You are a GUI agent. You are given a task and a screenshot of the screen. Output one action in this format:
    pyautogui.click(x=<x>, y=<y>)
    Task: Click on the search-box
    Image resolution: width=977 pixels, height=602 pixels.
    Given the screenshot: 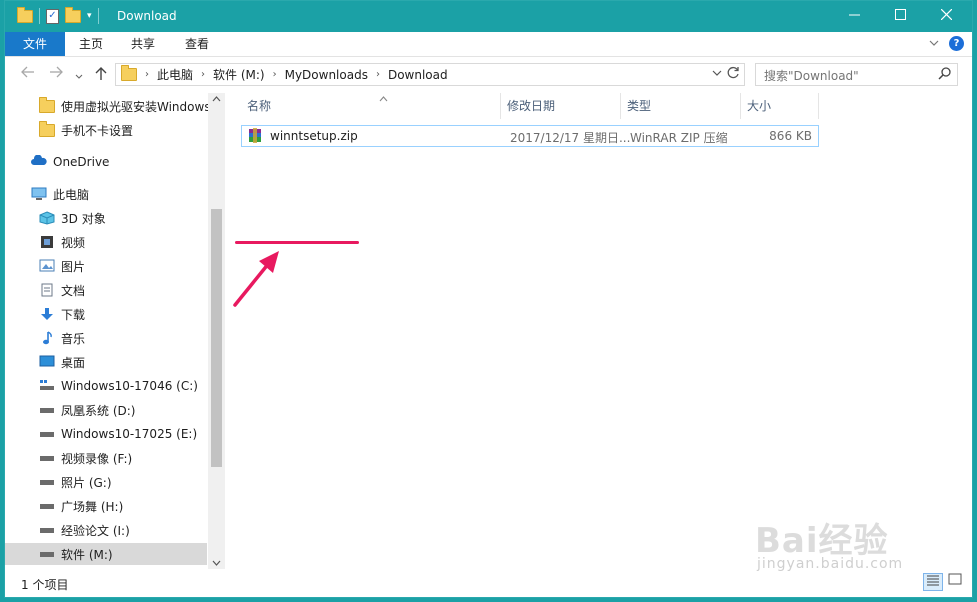 What is the action you would take?
    pyautogui.click(x=856, y=74)
    